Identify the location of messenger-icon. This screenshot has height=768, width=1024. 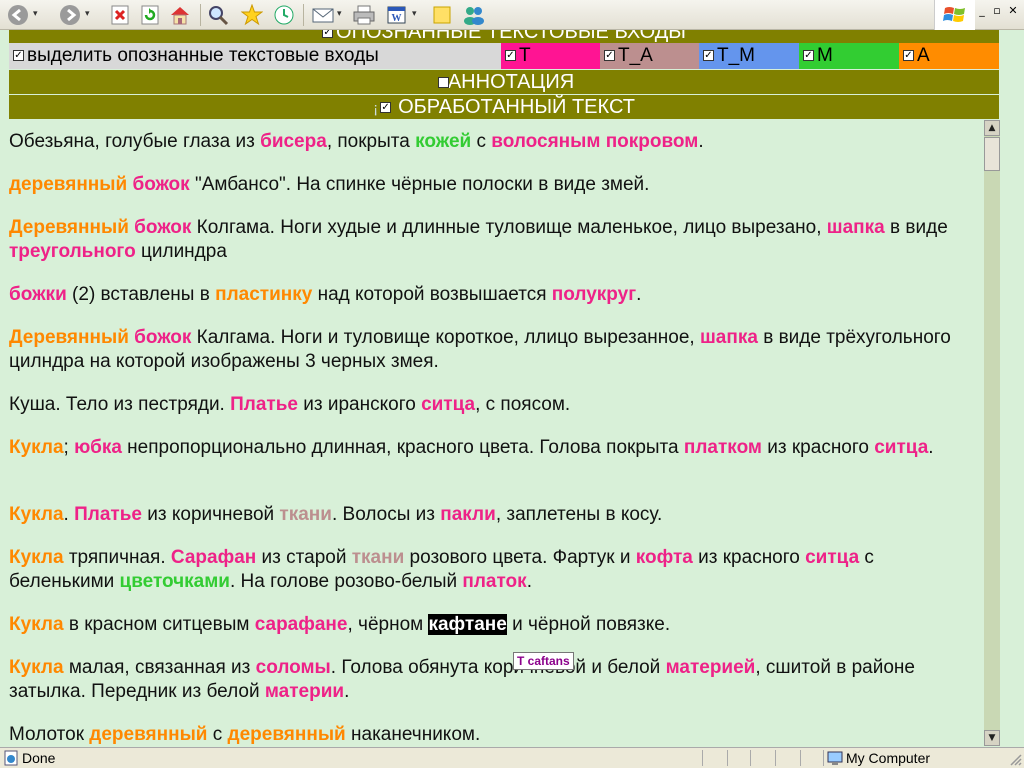
(474, 15).